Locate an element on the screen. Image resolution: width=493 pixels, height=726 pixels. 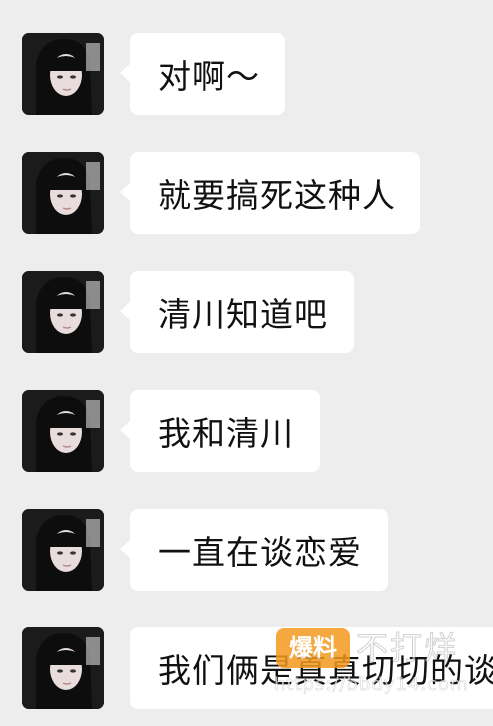
message-row: 我和清川 is located at coordinates (246, 435).